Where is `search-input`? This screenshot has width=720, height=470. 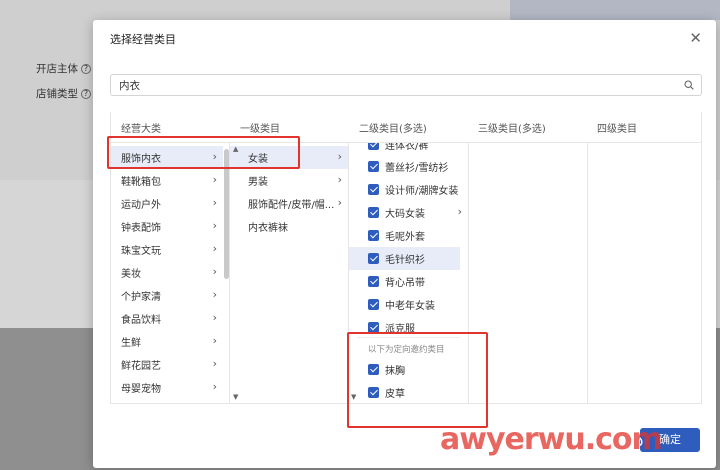
search-input is located at coordinates (391, 85).